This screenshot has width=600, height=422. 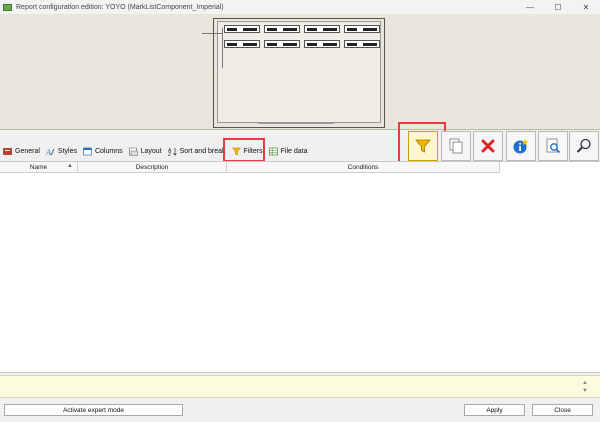 What do you see at coordinates (300, 386) in the screenshot?
I see `info-panel: ▲ ▼` at bounding box center [300, 386].